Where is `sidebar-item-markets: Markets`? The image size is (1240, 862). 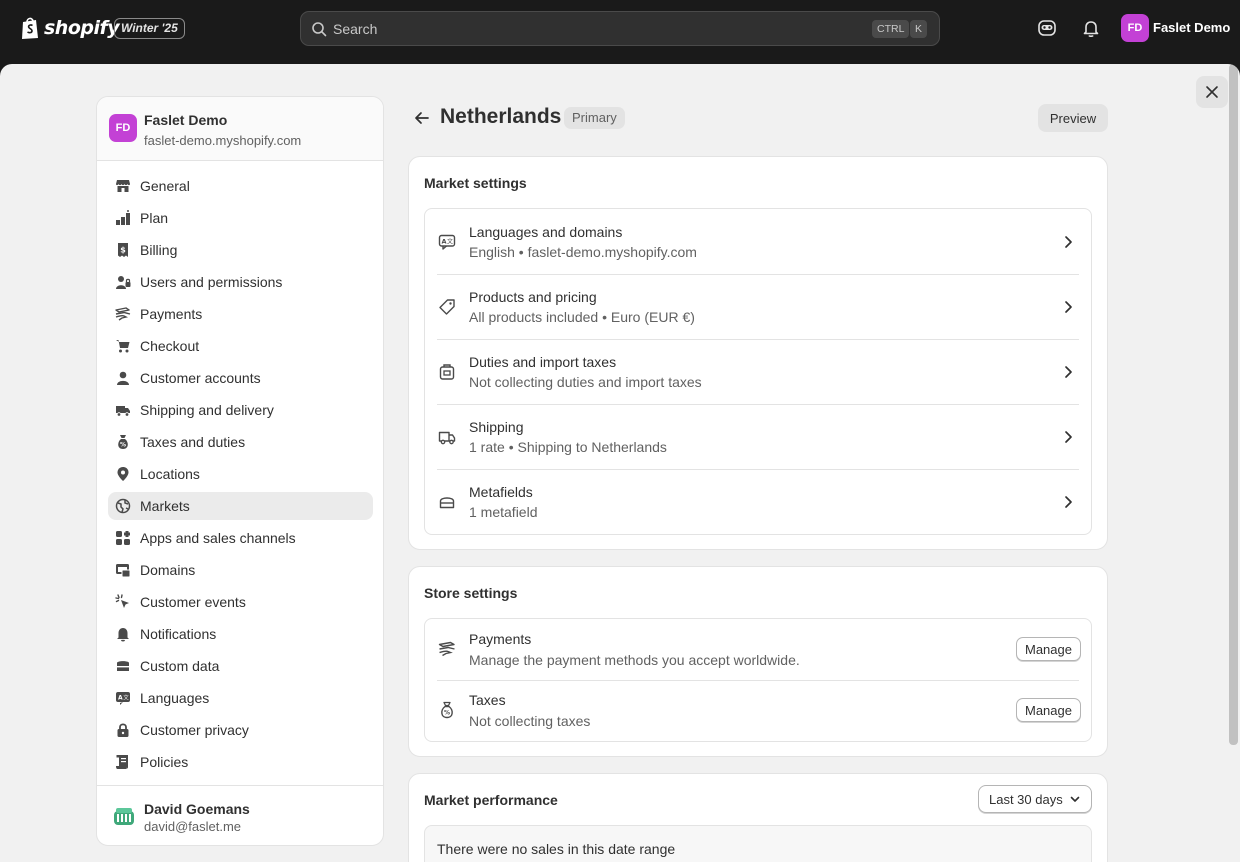
sidebar-item-markets: Markets is located at coordinates (240, 506).